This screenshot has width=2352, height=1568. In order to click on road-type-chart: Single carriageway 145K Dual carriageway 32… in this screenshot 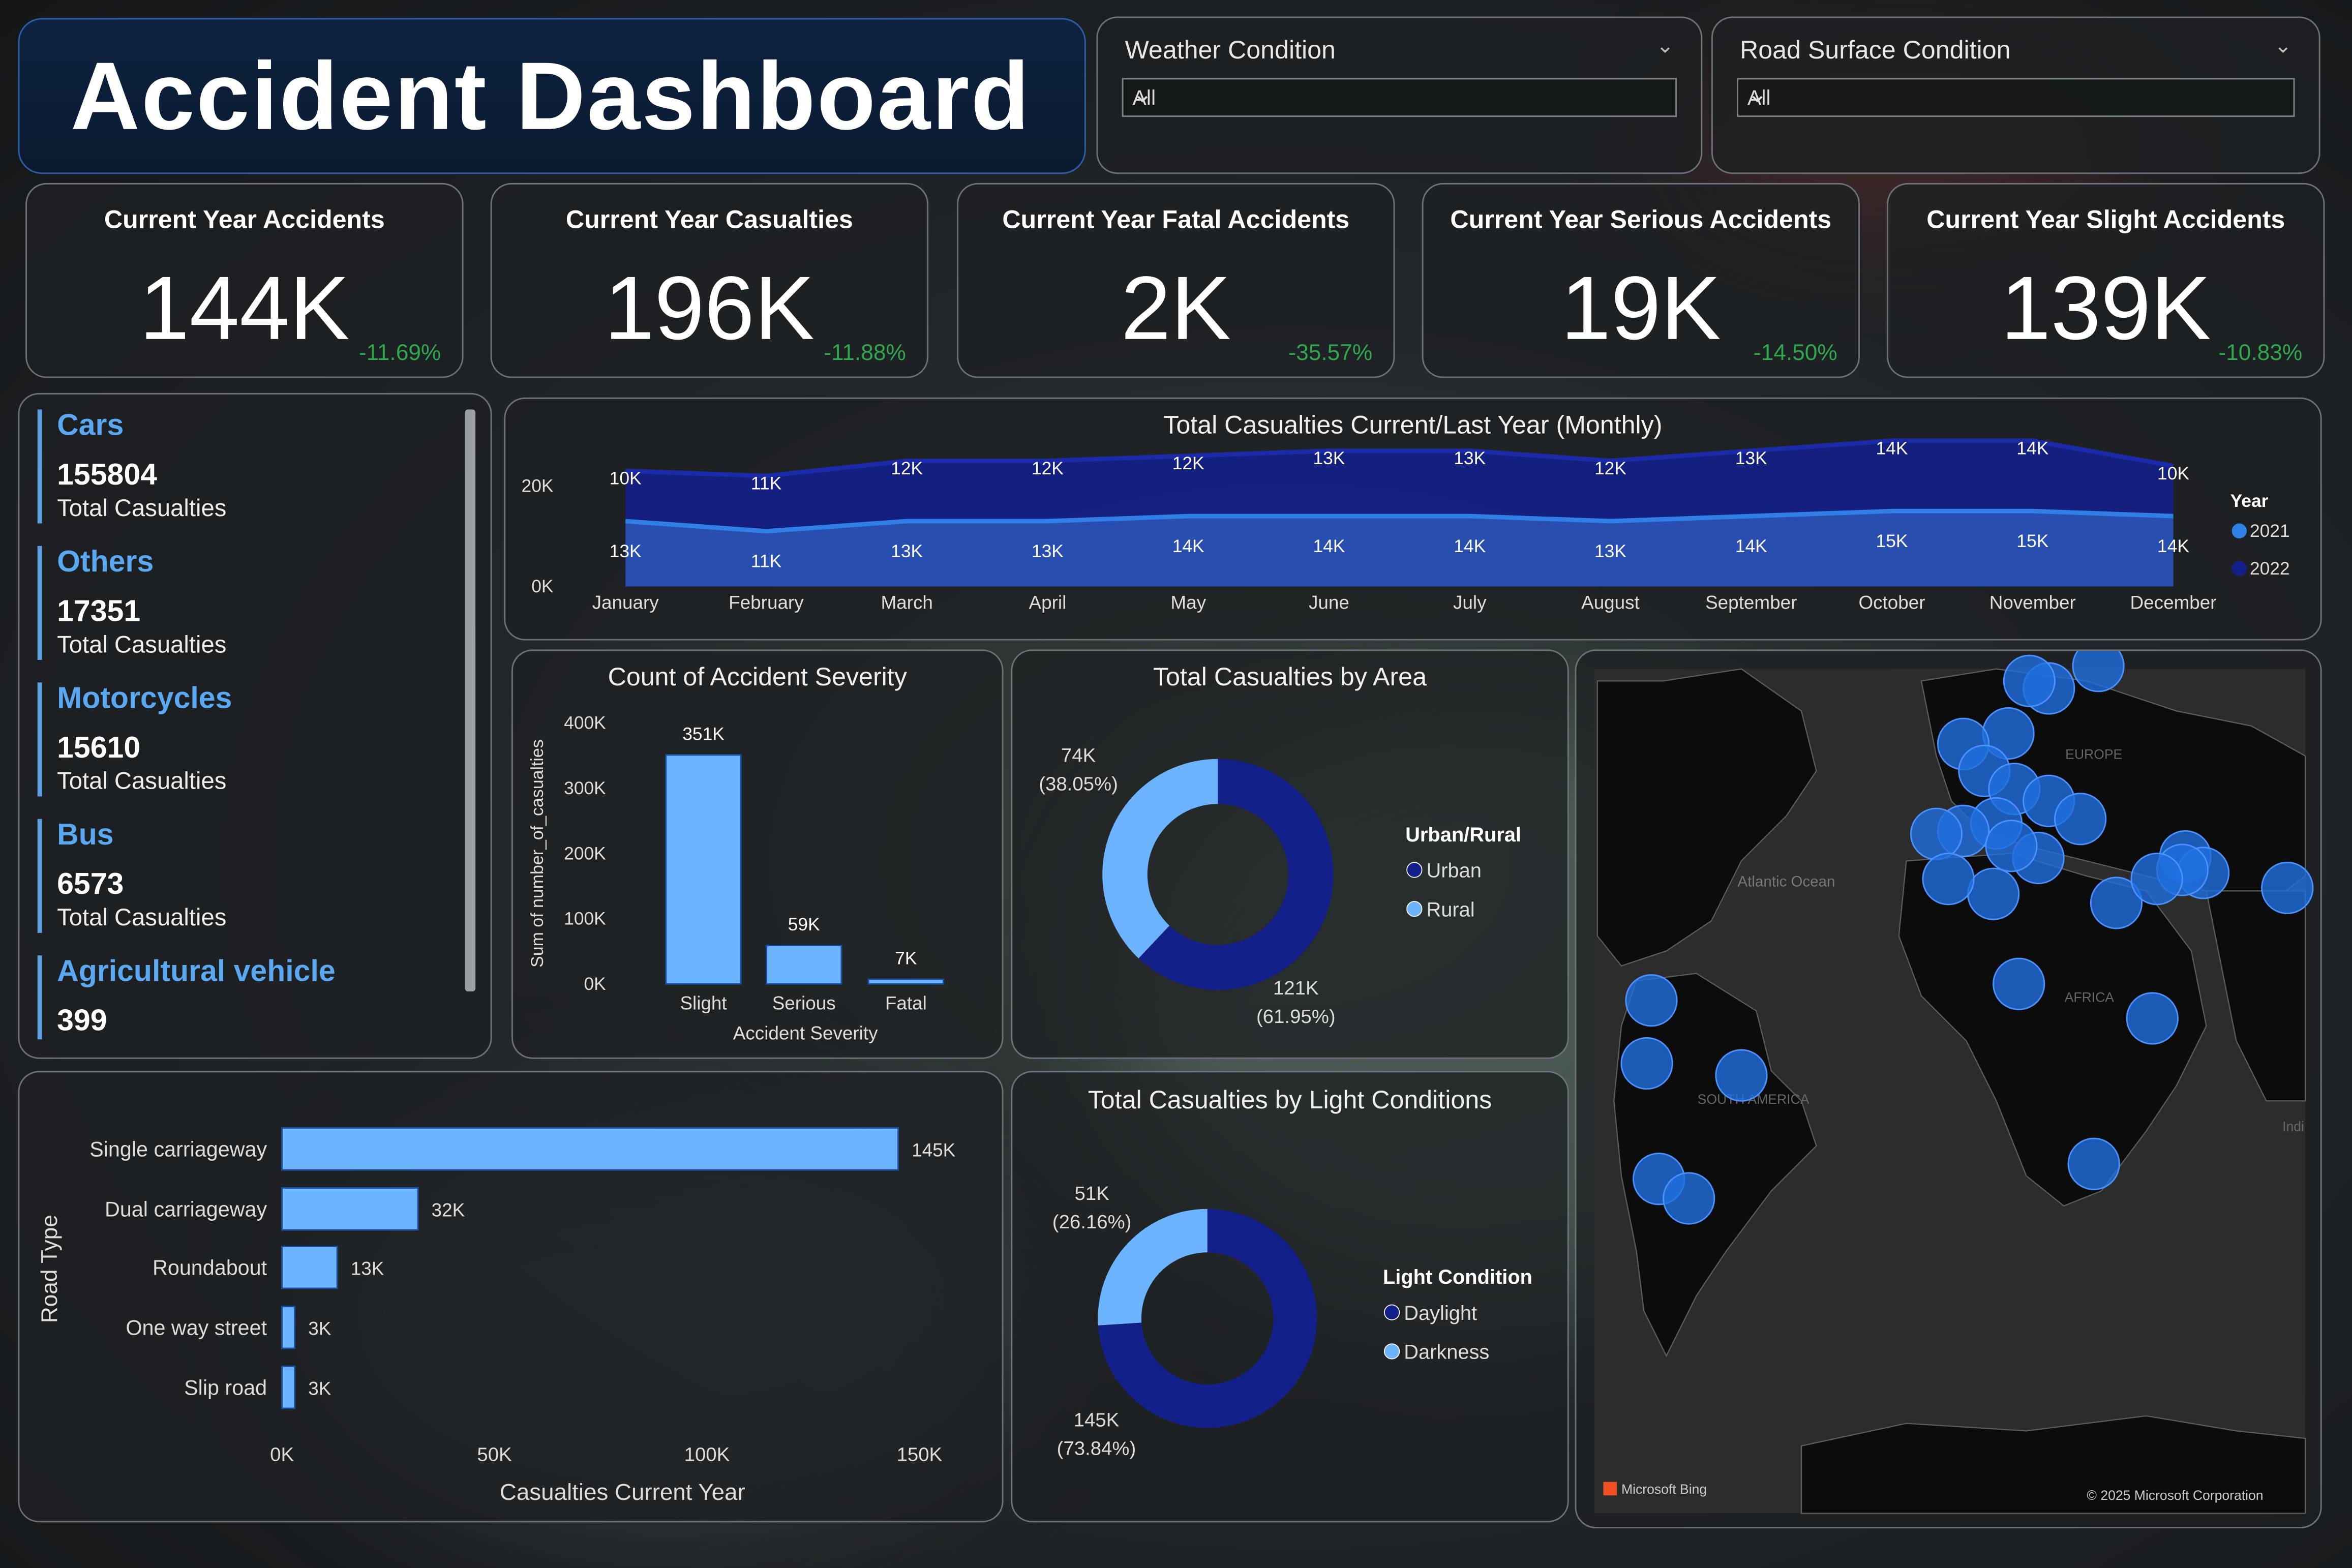, I will do `click(511, 1297)`.